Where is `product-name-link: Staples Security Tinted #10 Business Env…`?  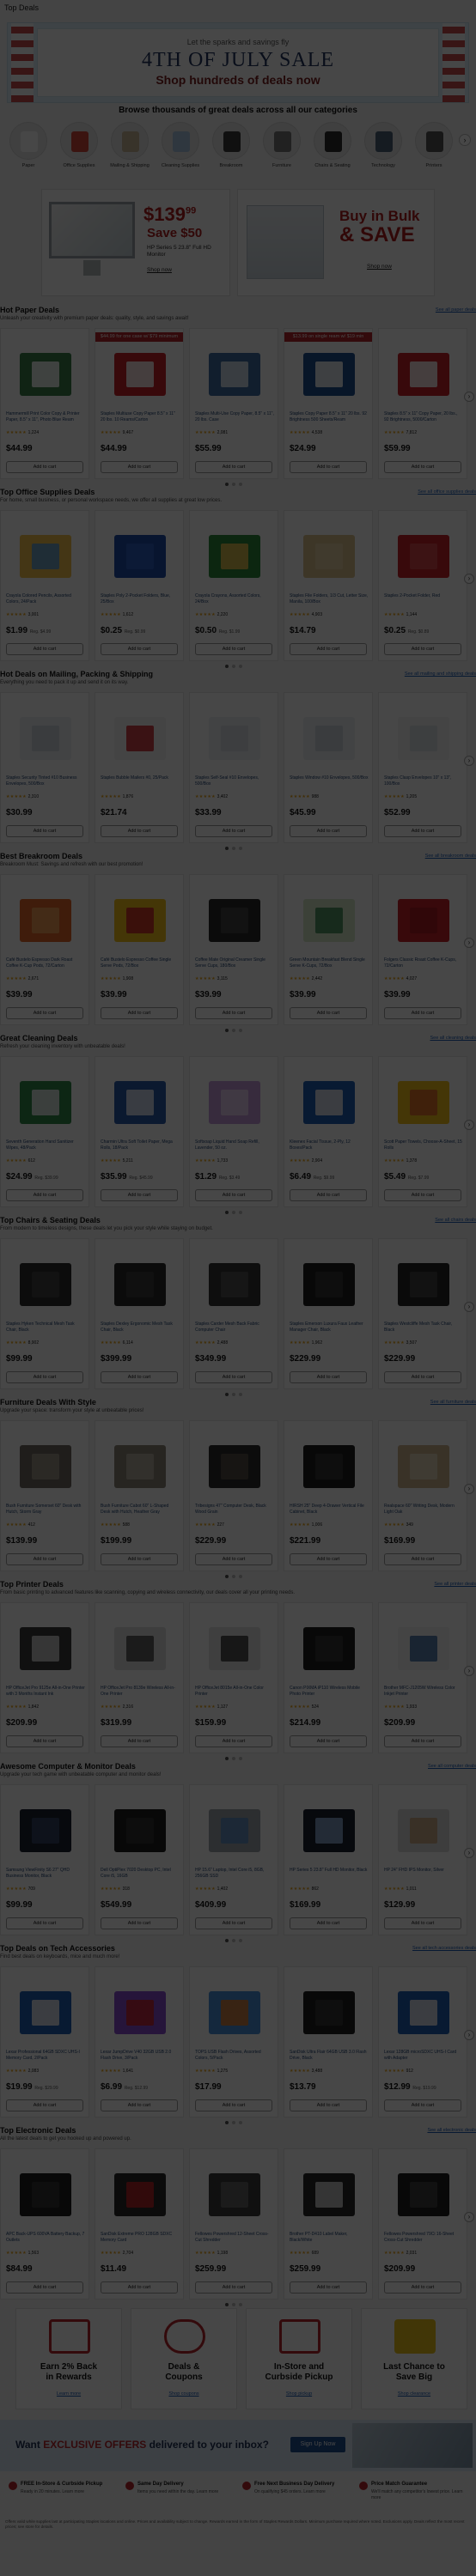 product-name-link: Staples Security Tinted #10 Business Env… is located at coordinates (46, 784).